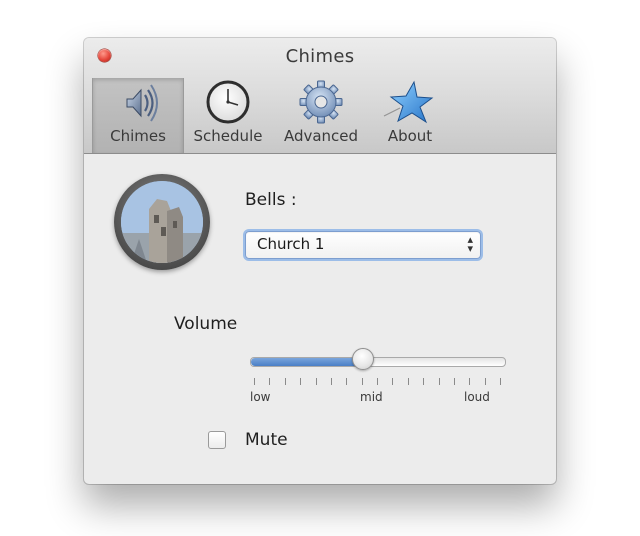 This screenshot has height=536, width=640. Describe the element at coordinates (291, 244) in the screenshot. I see `bells-select-value: Church 1` at that location.